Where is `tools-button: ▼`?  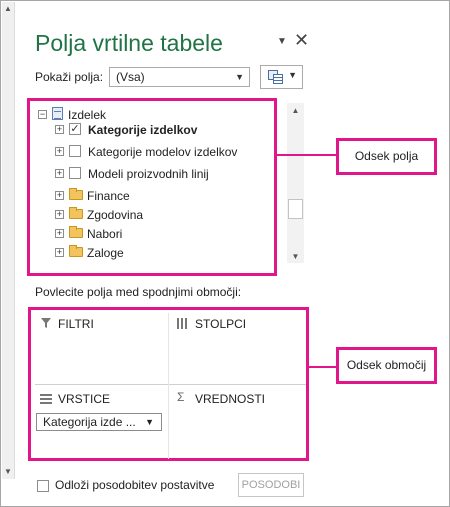 tools-button: ▼ is located at coordinates (281, 77).